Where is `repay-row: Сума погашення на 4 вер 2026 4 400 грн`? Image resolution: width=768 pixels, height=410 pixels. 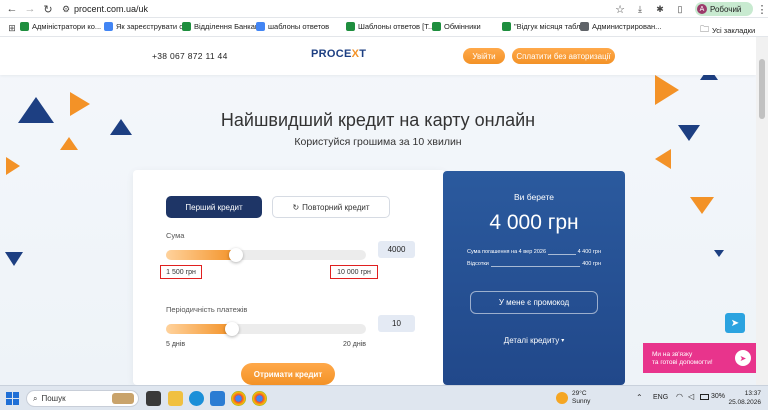
repay-row: Сума погашення на 4 вер 2026 4 400 грн is located at coordinates (534, 252).